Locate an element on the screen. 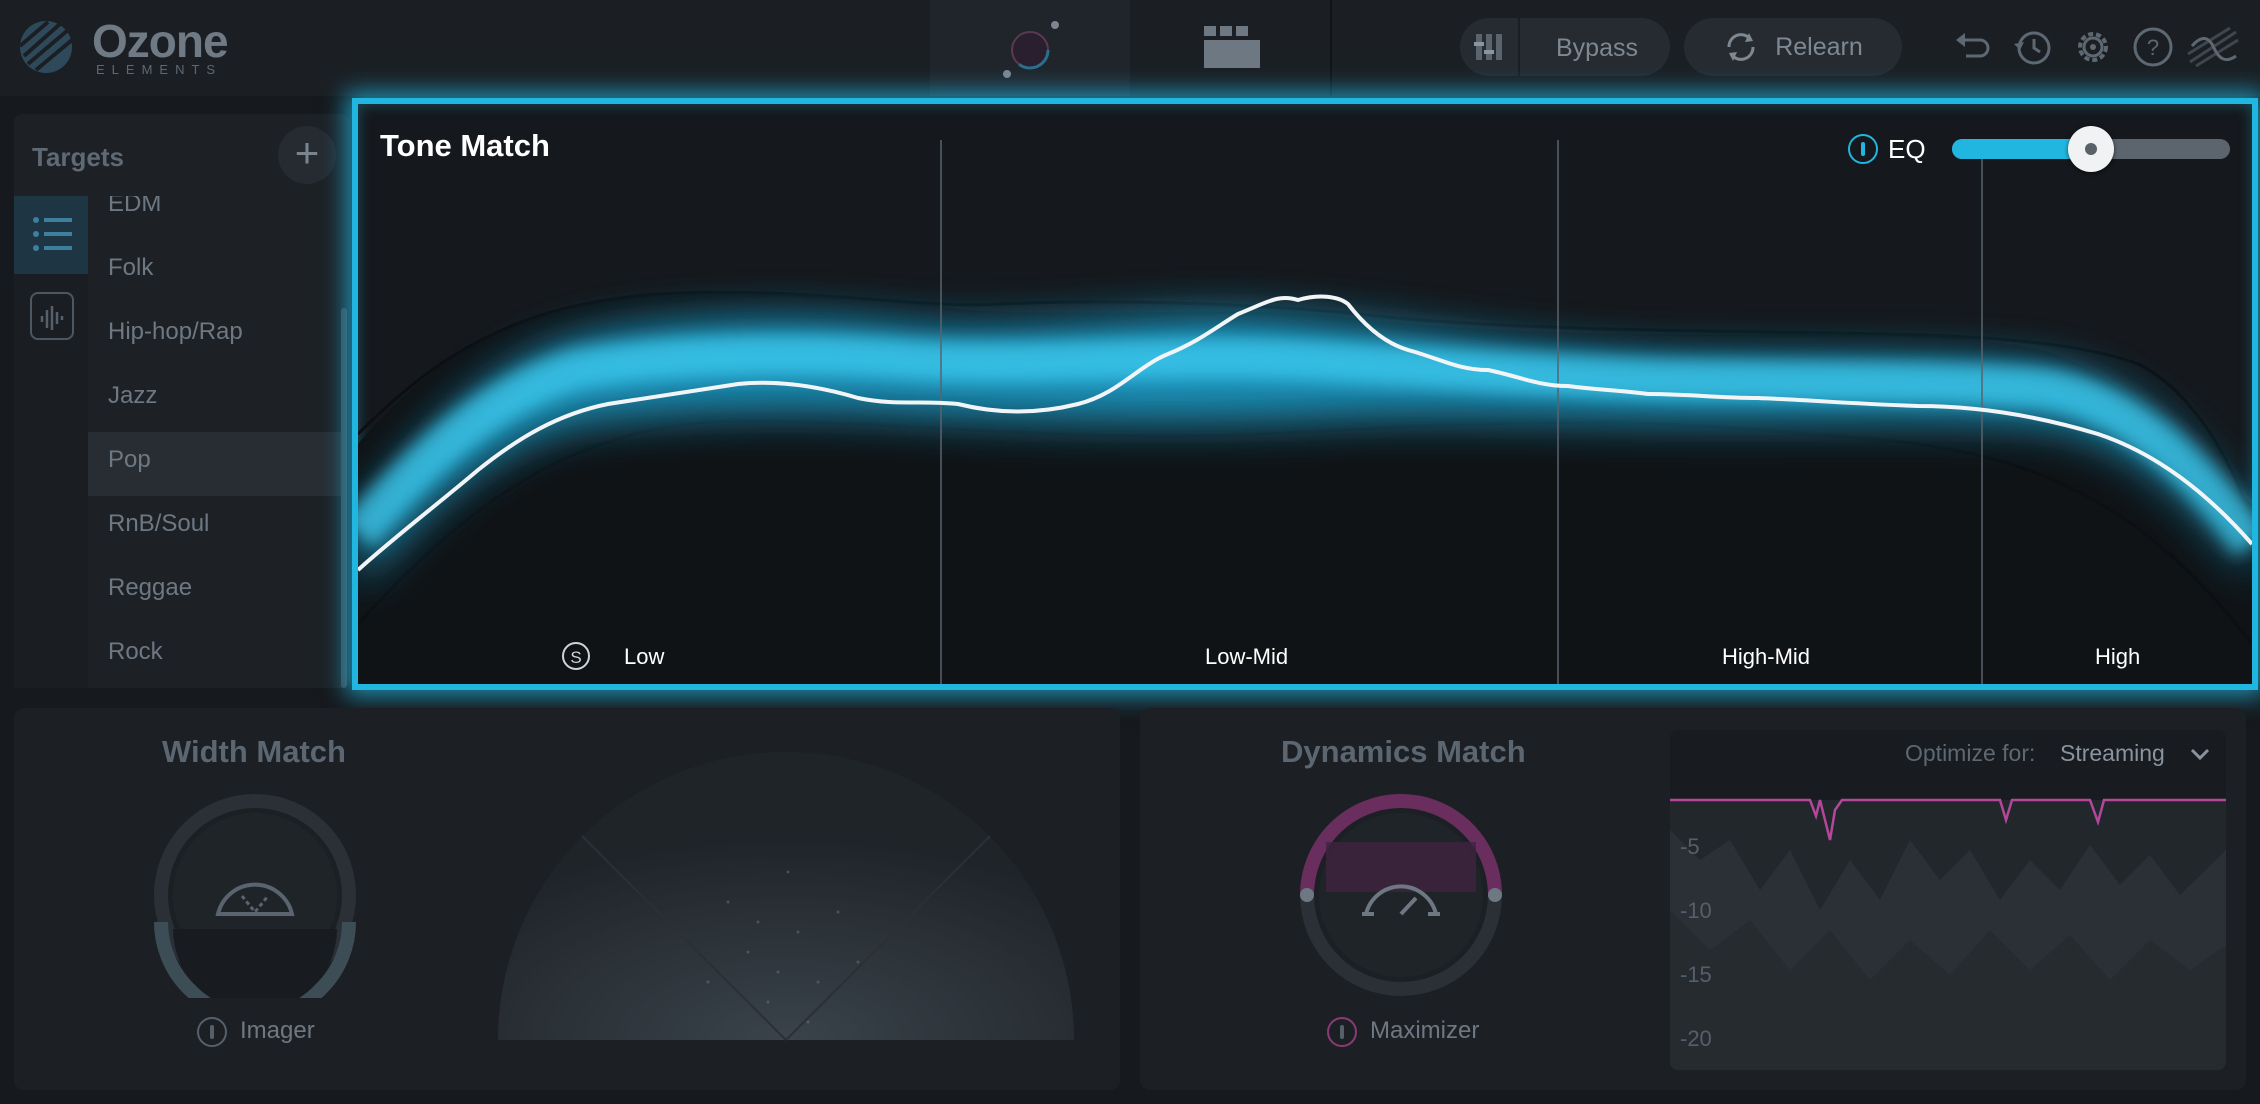 This screenshot has width=2260, height=1104. list-item: Folk is located at coordinates (215, 272).